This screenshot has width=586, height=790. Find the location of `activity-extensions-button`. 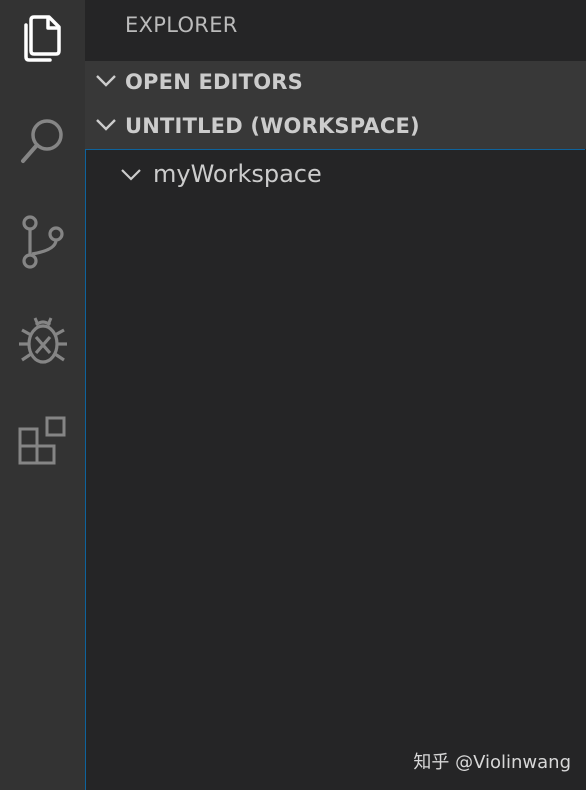

activity-extensions-button is located at coordinates (42, 441).